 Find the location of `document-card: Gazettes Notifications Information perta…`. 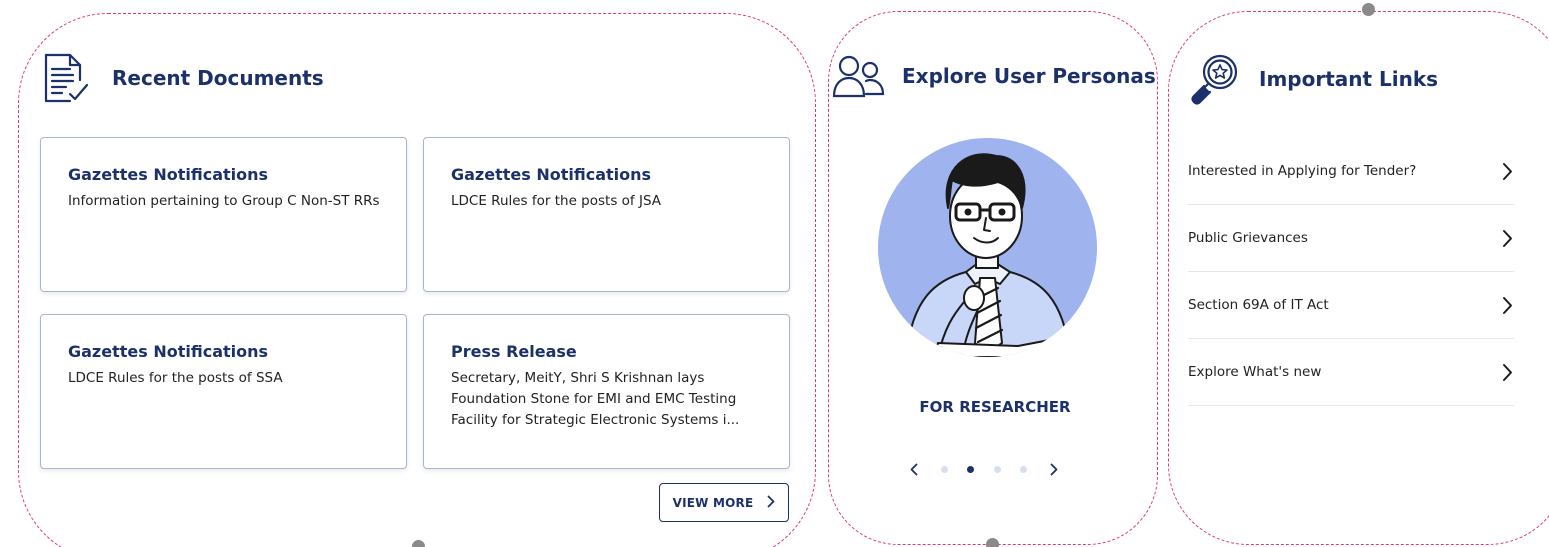

document-card: Gazettes Notifications Information perta… is located at coordinates (223, 214).